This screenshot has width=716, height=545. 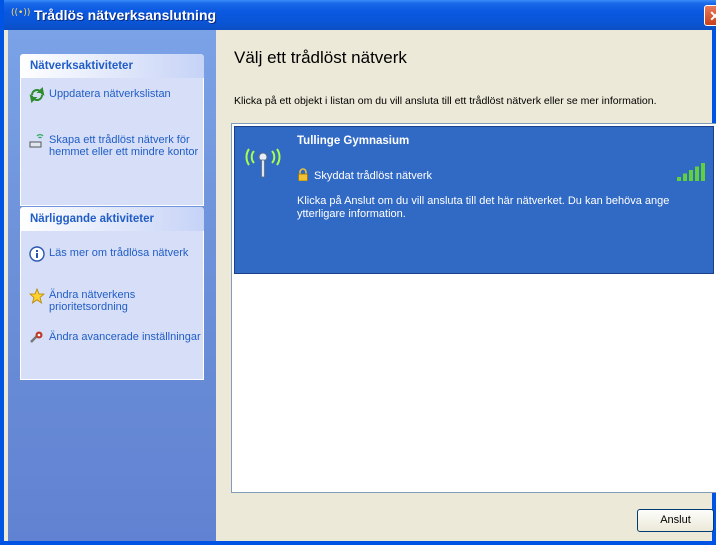 What do you see at coordinates (373, 176) in the screenshot?
I see `network-security: Skyddat trådlöst nätverk` at bounding box center [373, 176].